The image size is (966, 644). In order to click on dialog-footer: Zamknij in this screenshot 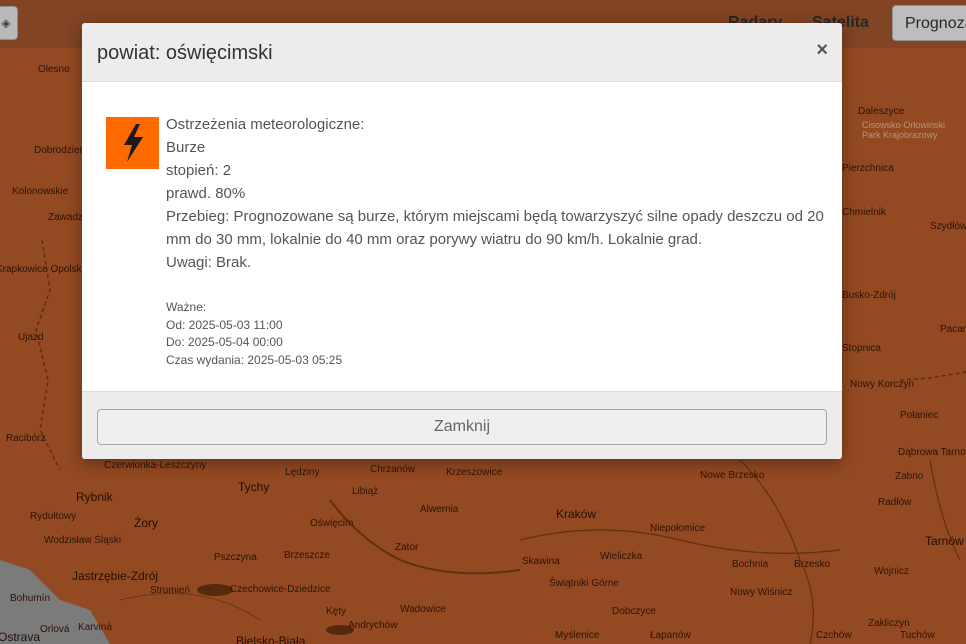, I will do `click(462, 425)`.